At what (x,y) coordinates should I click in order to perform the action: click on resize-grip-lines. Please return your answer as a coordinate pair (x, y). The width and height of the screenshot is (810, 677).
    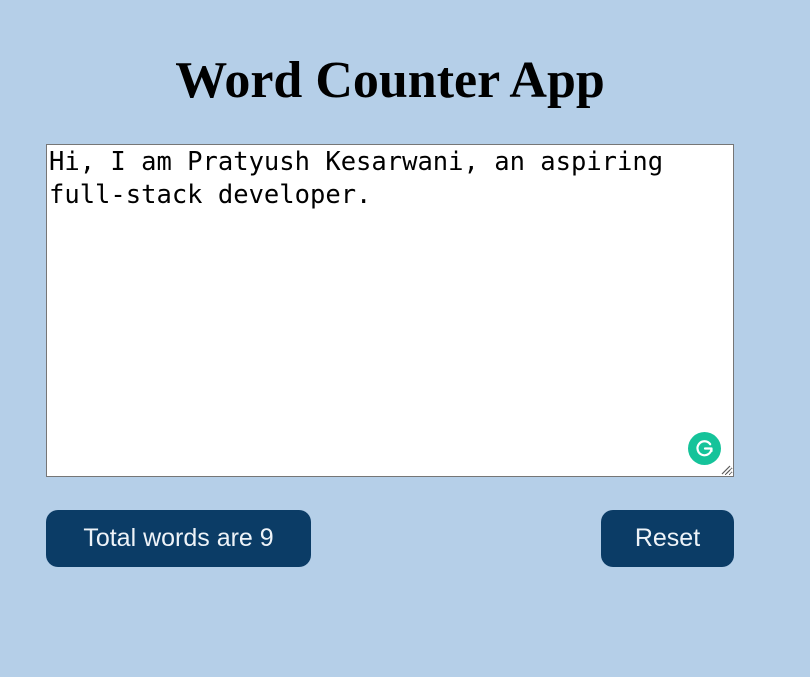
    Looking at the image, I should click on (726, 470).